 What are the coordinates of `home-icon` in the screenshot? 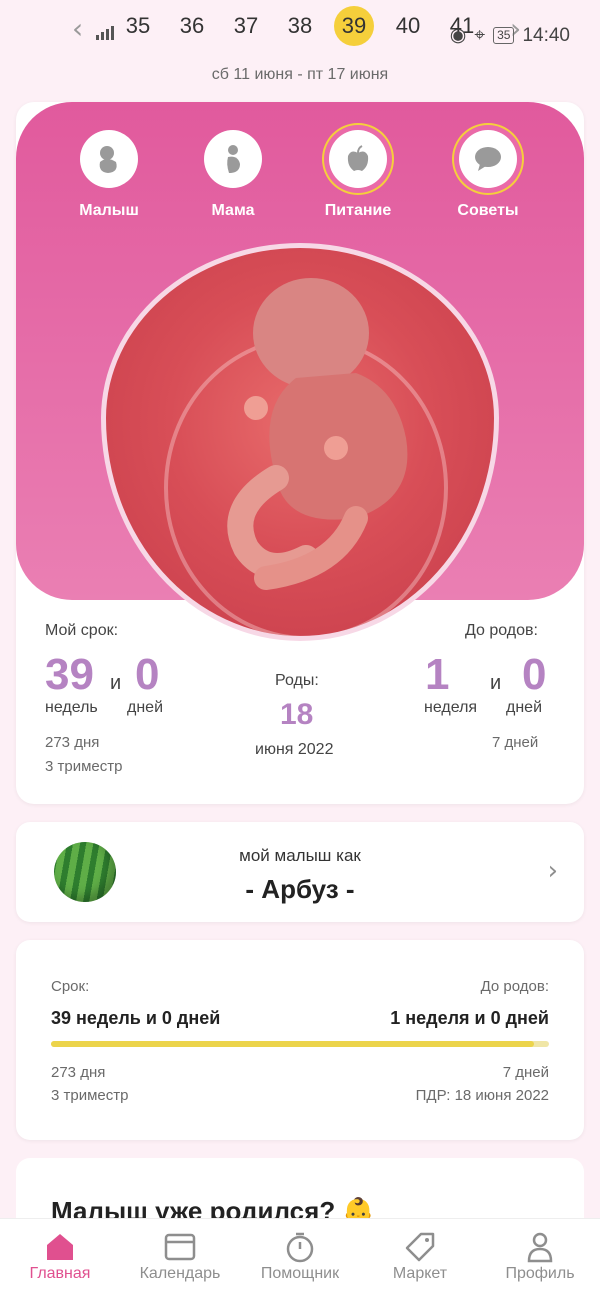 It's located at (60, 1247).